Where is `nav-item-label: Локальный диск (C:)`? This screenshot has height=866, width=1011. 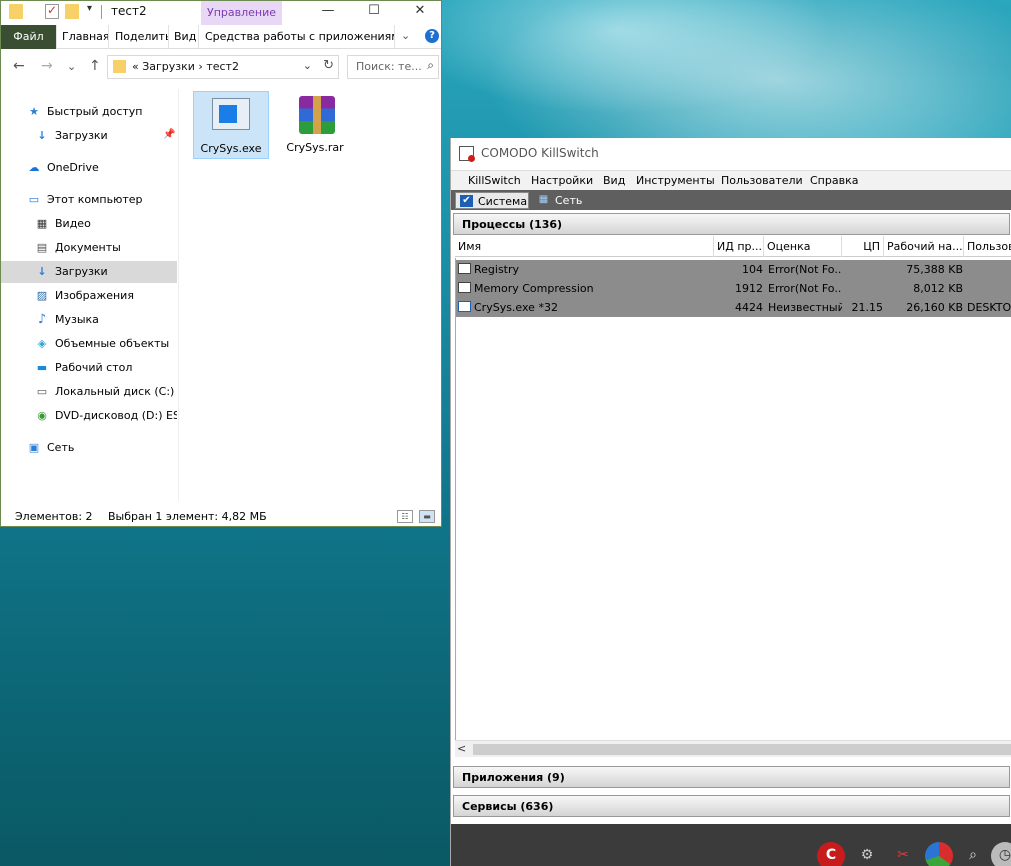 nav-item-label: Локальный диск (C:) is located at coordinates (115, 391).